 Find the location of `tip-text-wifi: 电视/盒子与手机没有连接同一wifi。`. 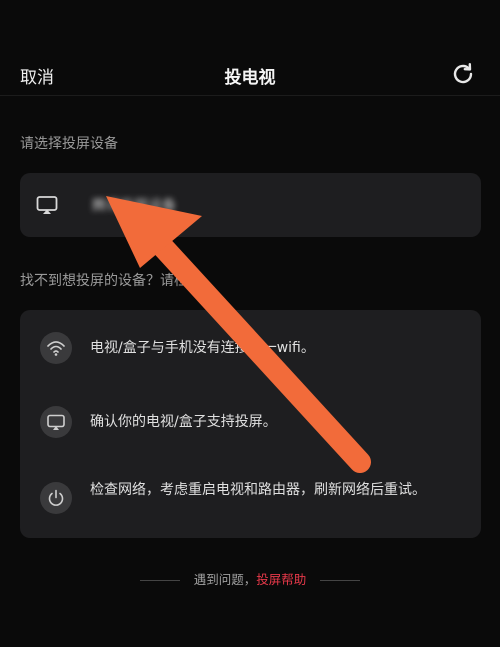

tip-text-wifi: 电视/盒子与手机没有连接同一wifi。 is located at coordinates (202, 348).